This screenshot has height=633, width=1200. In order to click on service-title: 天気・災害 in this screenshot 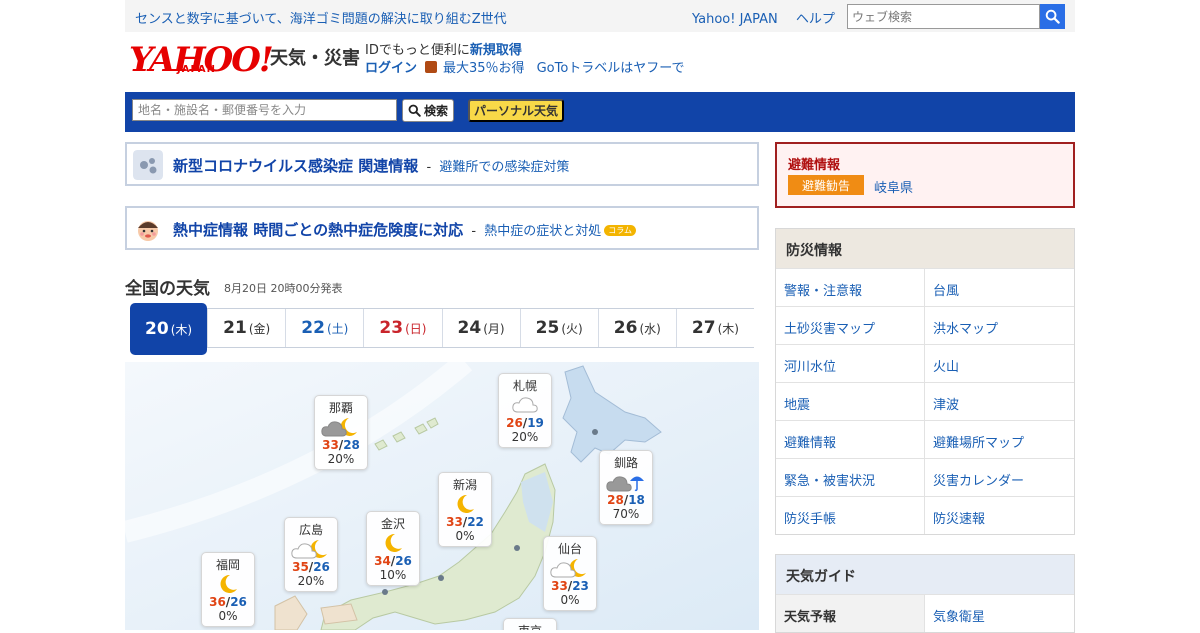, I will do `click(315, 57)`.